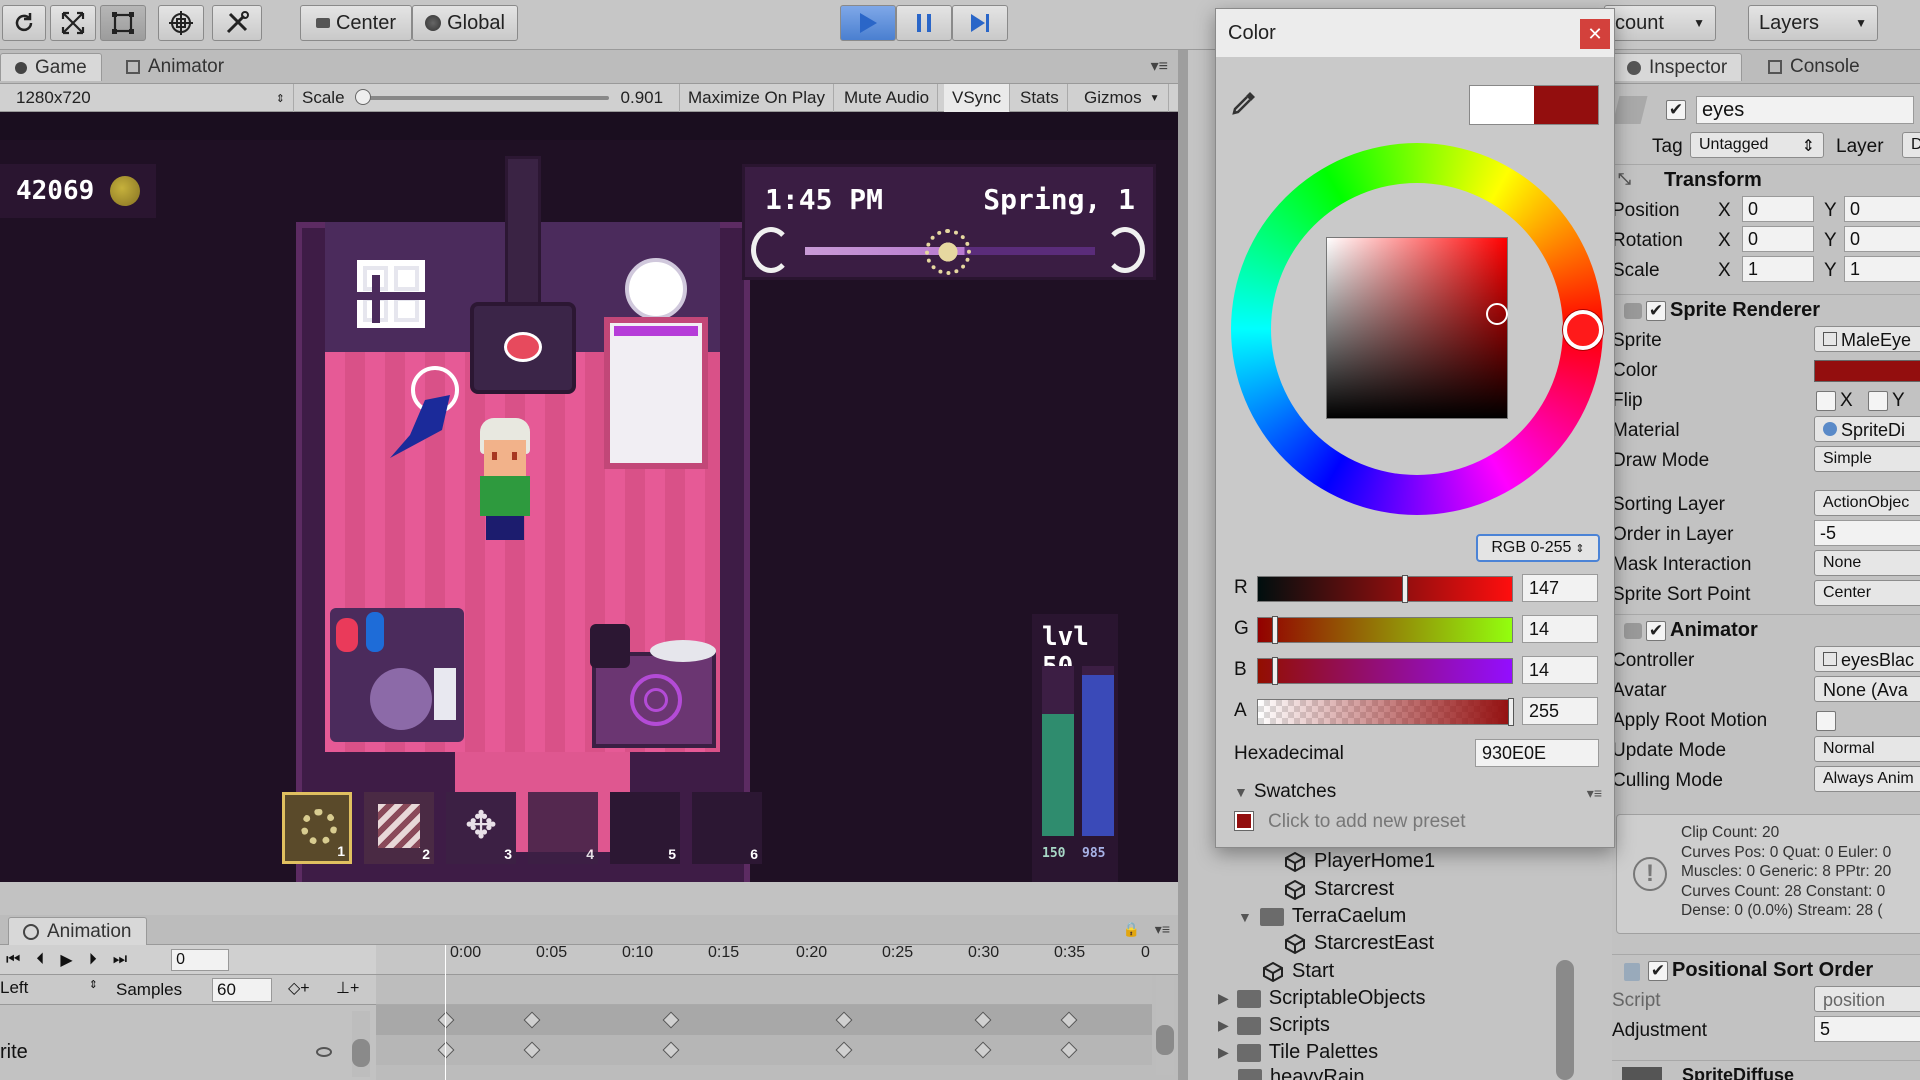 Image resolution: width=1920 pixels, height=1080 pixels. What do you see at coordinates (481, 97) in the screenshot?
I see `scale-slider` at bounding box center [481, 97].